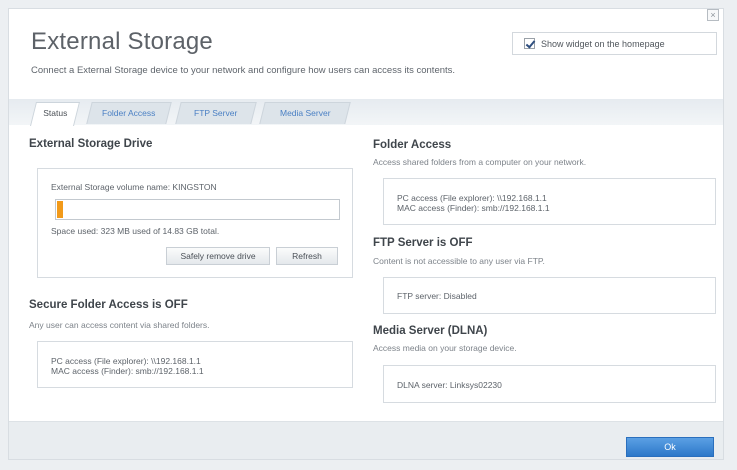  I want to click on dialog-footer, so click(366, 440).